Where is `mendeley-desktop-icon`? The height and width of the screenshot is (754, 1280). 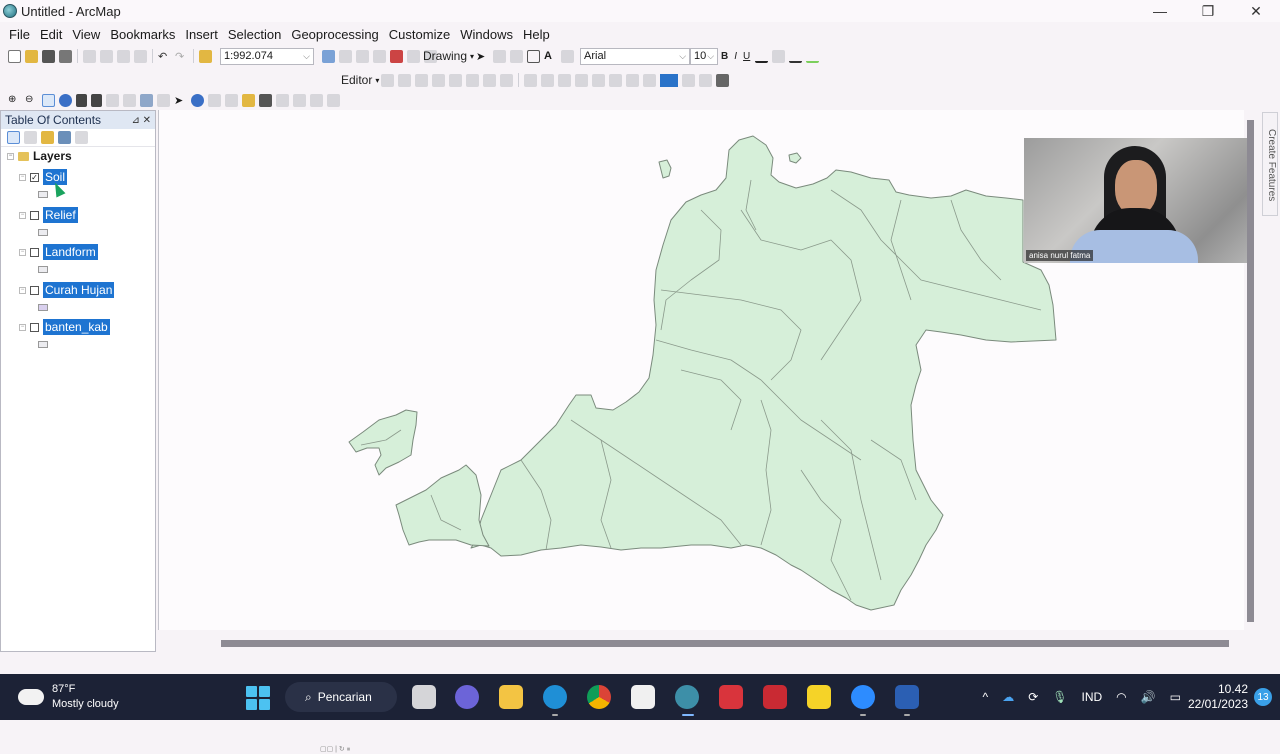 mendeley-desktop-icon is located at coordinates (775, 697).